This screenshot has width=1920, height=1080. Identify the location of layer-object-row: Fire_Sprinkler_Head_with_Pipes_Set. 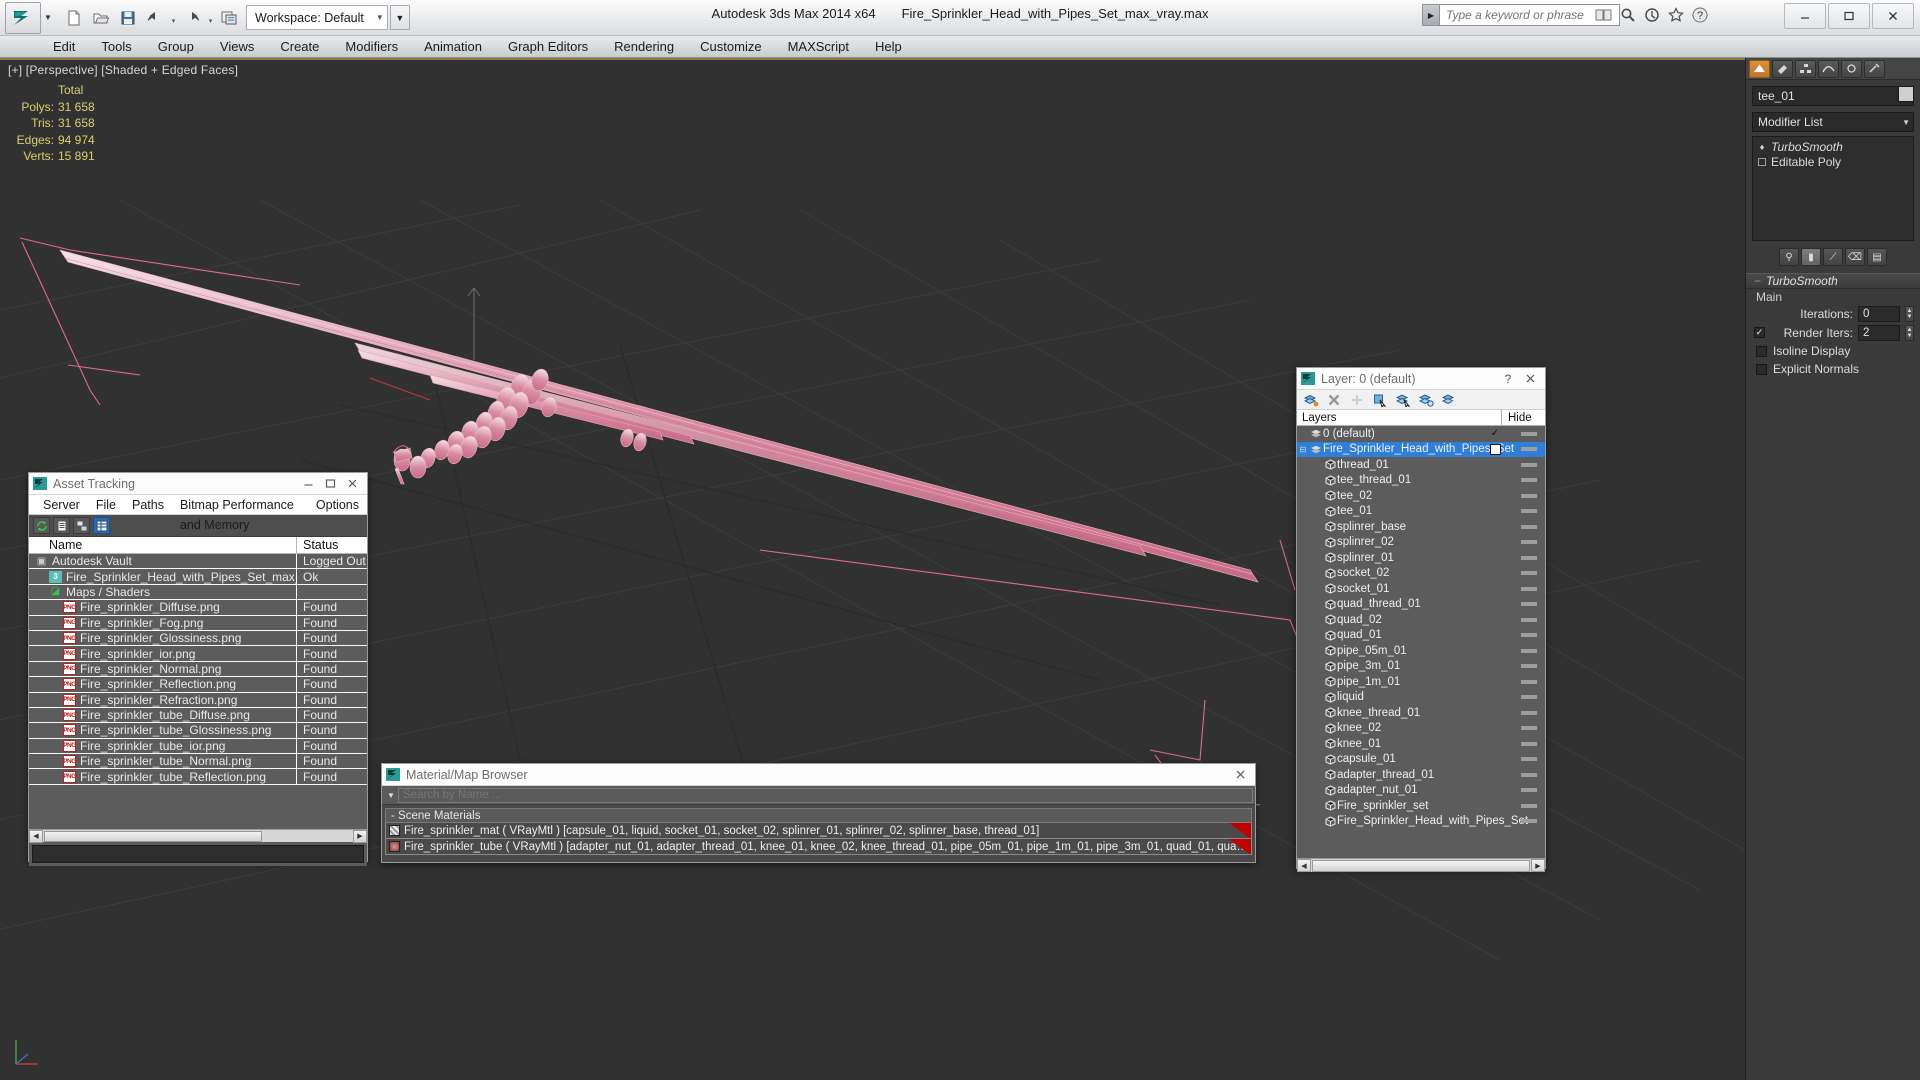
(1421, 822).